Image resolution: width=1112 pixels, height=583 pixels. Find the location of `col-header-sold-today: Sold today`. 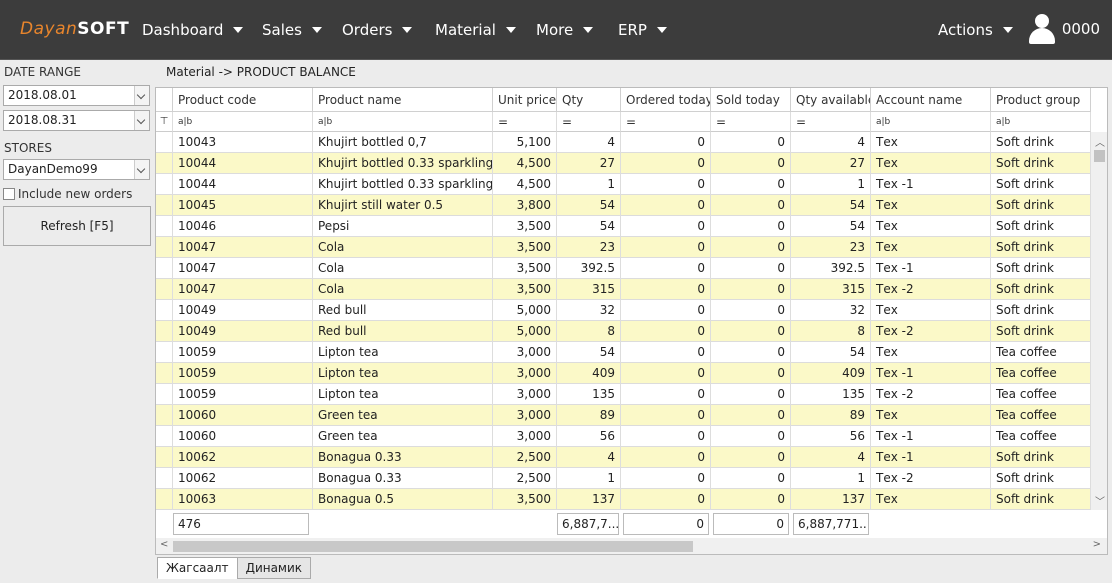

col-header-sold-today: Sold today is located at coordinates (751, 100).